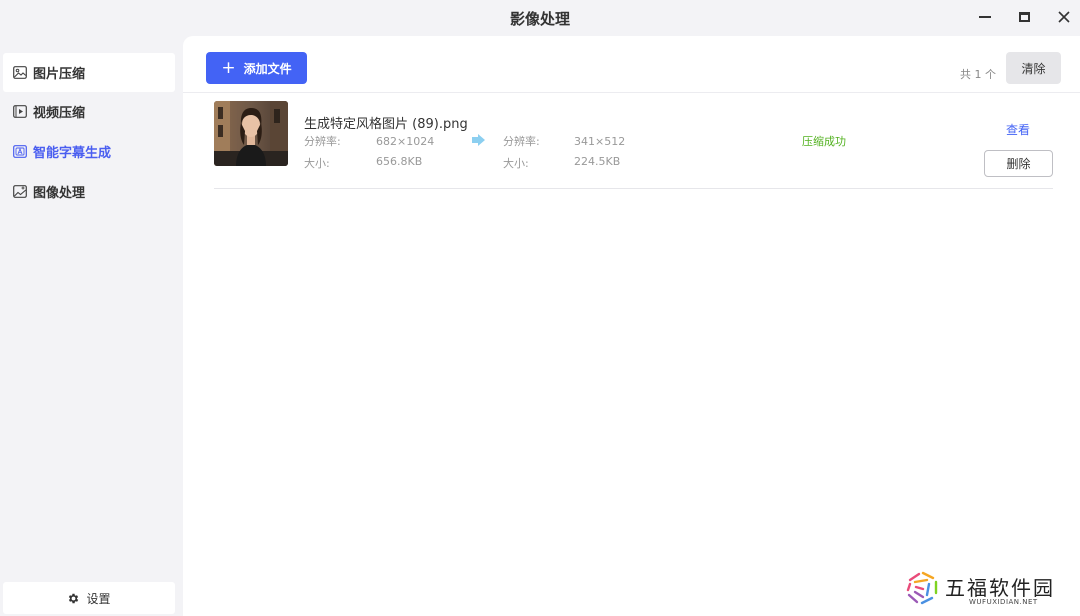 This screenshot has height=616, width=1080. What do you see at coordinates (1000, 588) in the screenshot?
I see `watermark-name: 五福软件园` at bounding box center [1000, 588].